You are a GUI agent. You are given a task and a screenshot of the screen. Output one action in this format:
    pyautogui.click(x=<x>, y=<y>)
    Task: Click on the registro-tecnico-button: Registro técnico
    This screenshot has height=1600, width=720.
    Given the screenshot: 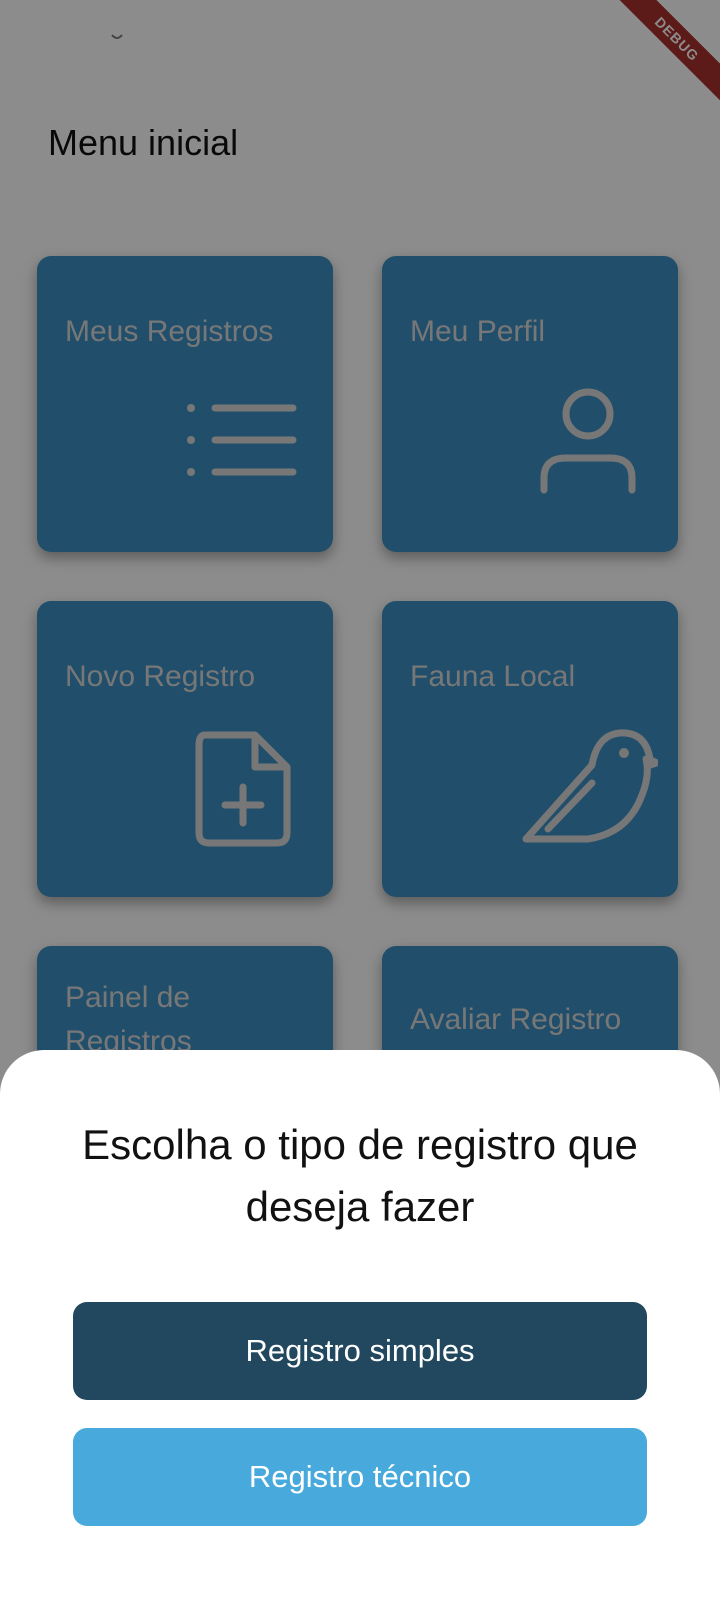 What is the action you would take?
    pyautogui.click(x=360, y=1477)
    